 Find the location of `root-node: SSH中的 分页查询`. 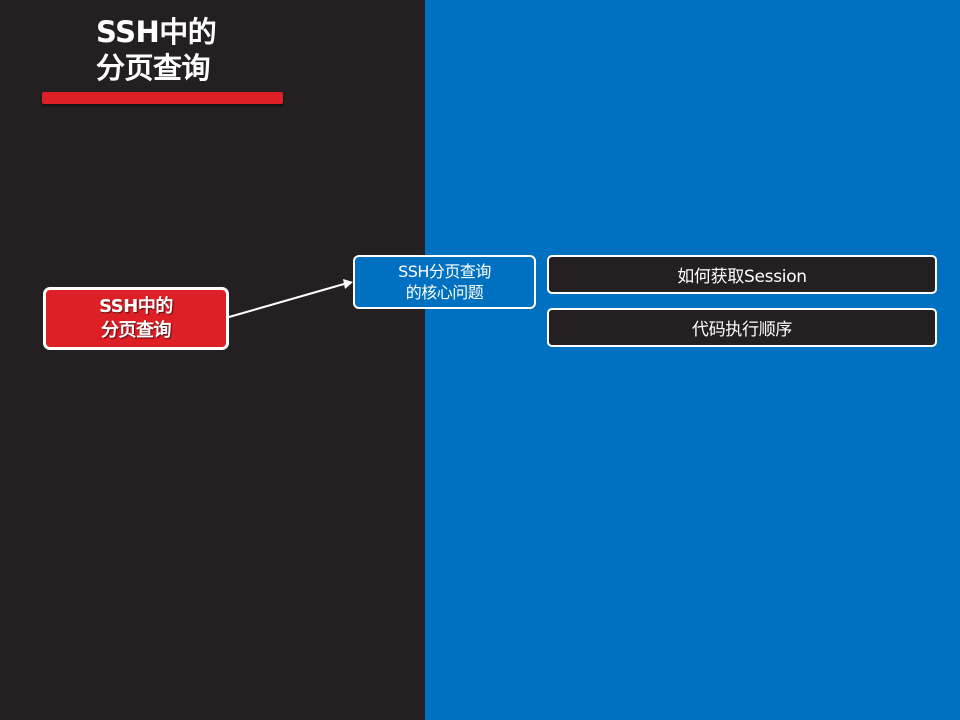

root-node: SSH中的 分页查询 is located at coordinates (136, 318).